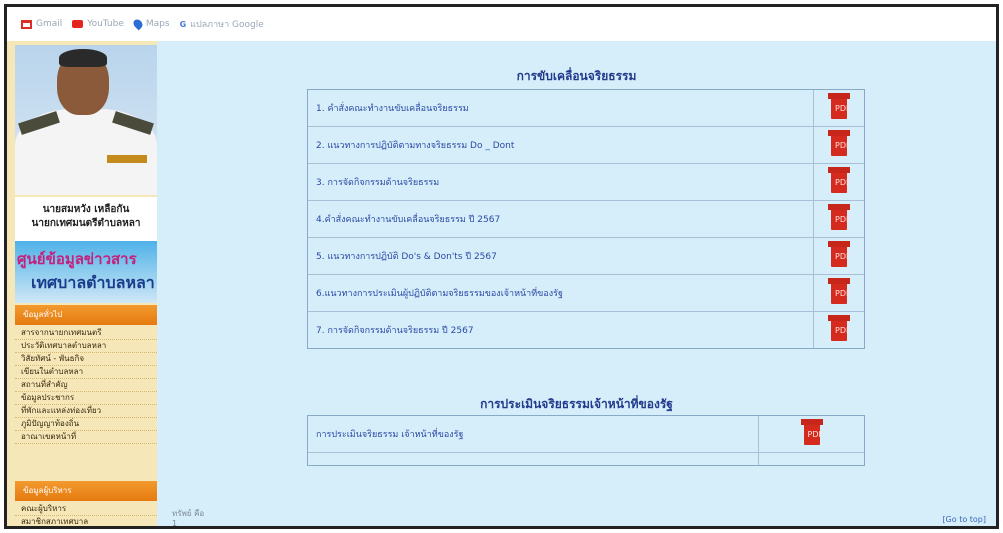 This screenshot has height=533, width=1003. I want to click on bookmark-translate: G แปลภาษา Google, so click(222, 24).